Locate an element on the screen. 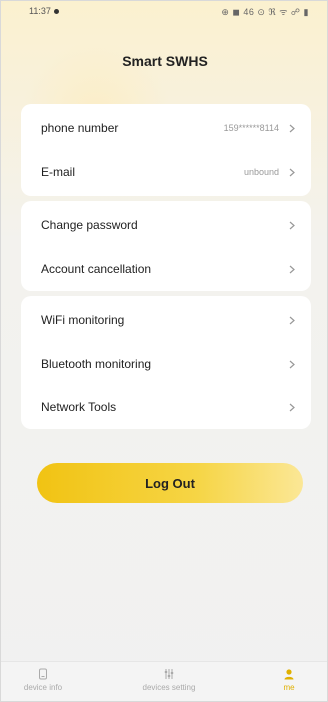  user-icon is located at coordinates (289, 674).